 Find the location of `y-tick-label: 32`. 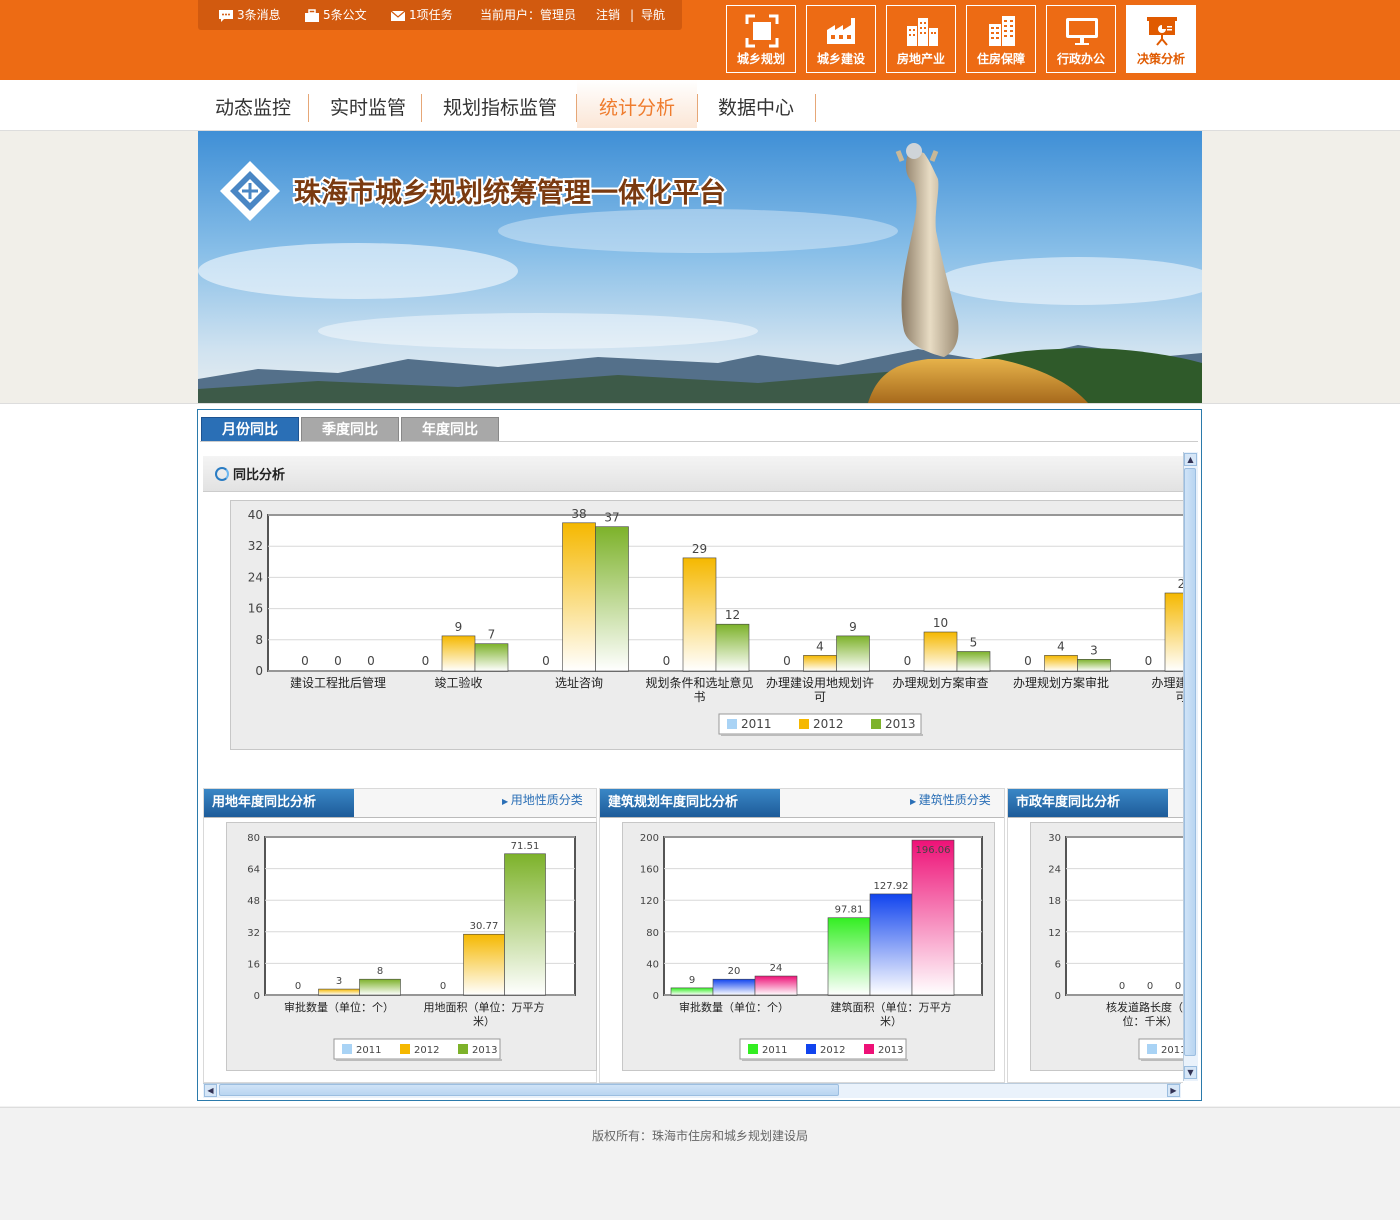

y-tick-label: 32 is located at coordinates (253, 933).